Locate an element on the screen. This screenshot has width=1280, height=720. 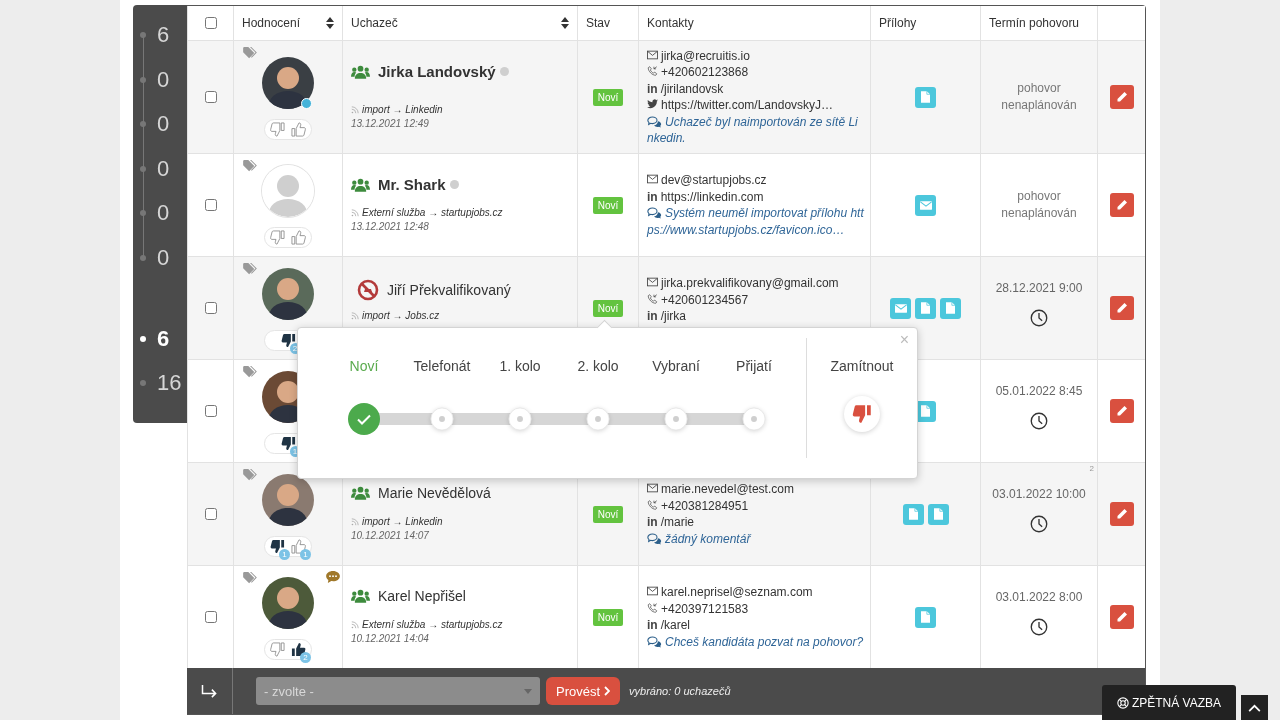
pencil-icon is located at coordinates (1121, 514).